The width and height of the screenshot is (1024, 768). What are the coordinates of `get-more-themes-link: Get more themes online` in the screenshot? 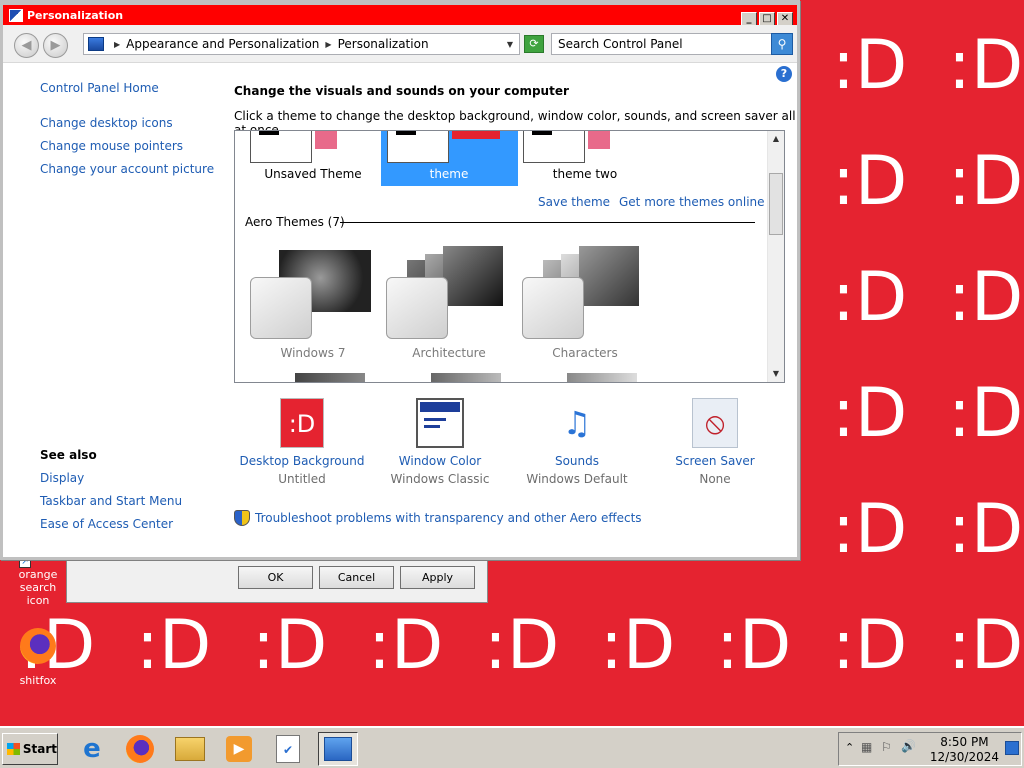 It's located at (692, 202).